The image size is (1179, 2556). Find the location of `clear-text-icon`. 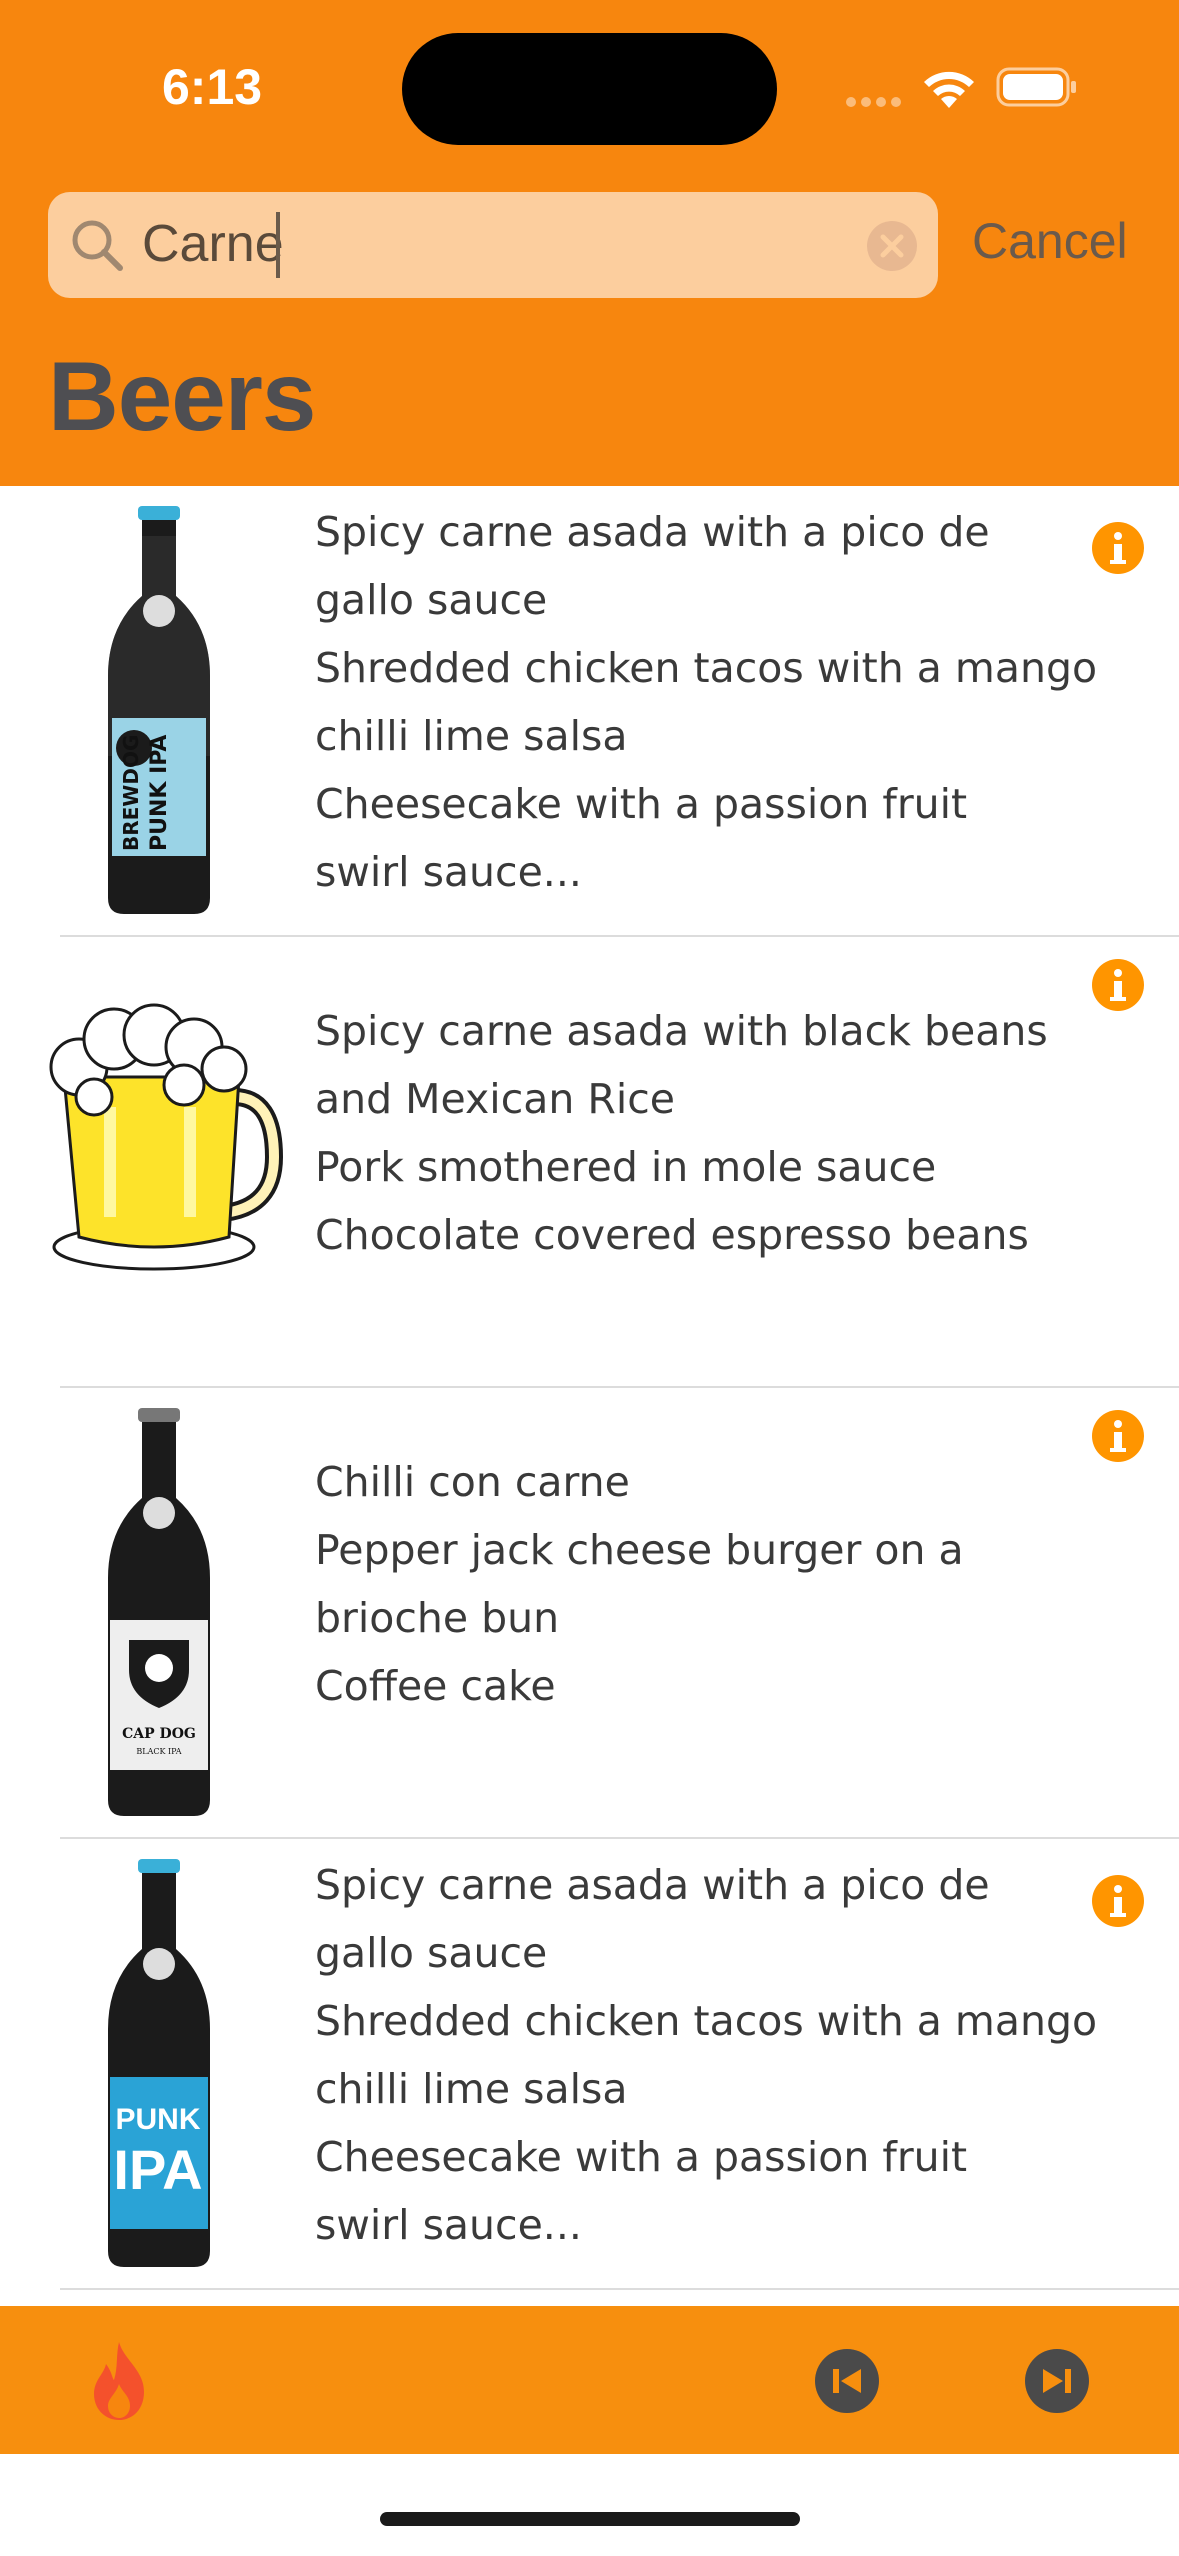

clear-text-icon is located at coordinates (892, 246).